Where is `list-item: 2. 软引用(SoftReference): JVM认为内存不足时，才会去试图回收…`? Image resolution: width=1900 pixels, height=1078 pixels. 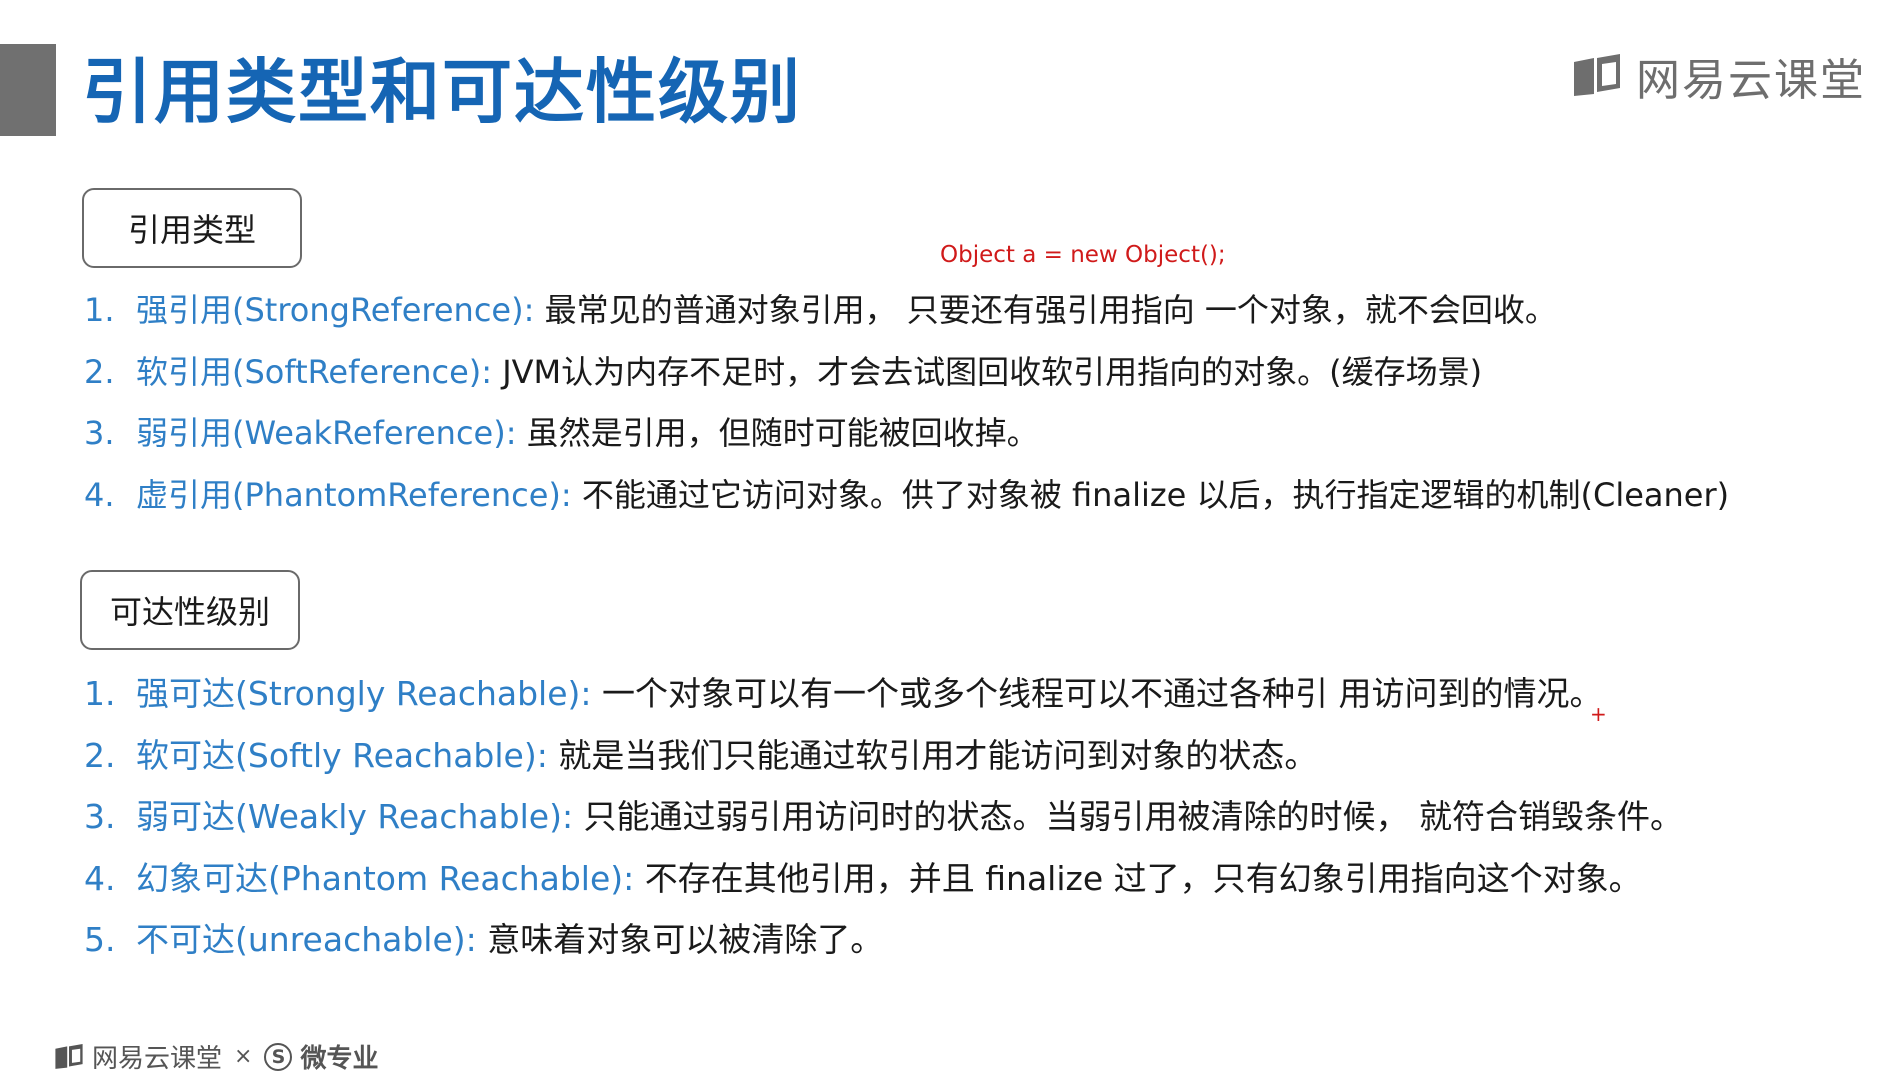 list-item: 2. 软引用(SoftReference): JVM认为内存不足时，才会去试图回收… is located at coordinates (906, 373).